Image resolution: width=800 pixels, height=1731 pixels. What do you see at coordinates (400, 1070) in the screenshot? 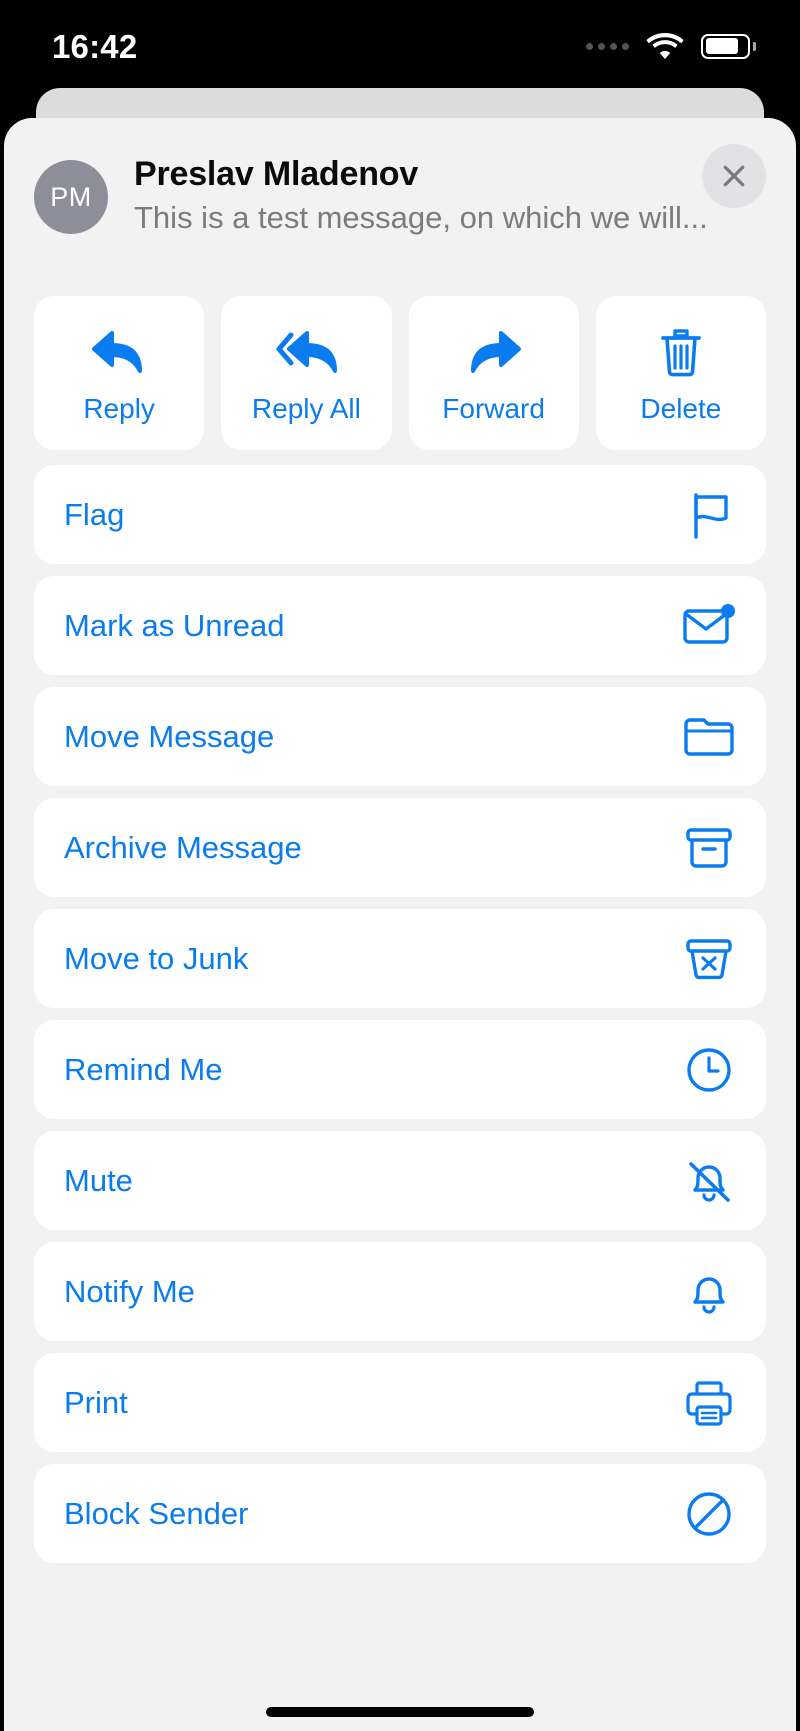
I see `menu-item-remind-me: Remind Me` at bounding box center [400, 1070].